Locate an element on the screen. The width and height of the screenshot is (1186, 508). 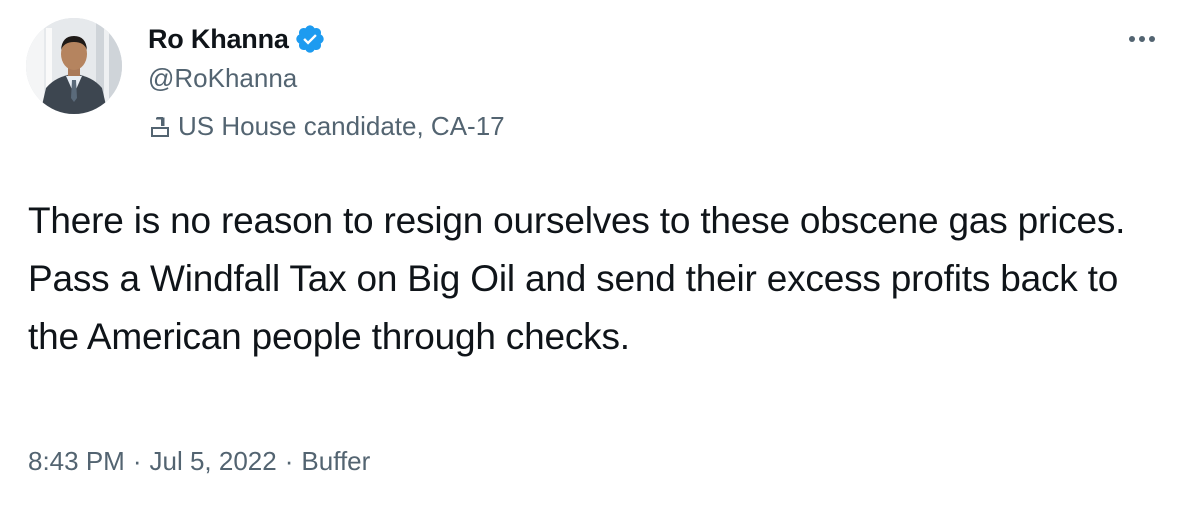
affiliation-label: US House candidate, CA-17 is located at coordinates (326, 126).